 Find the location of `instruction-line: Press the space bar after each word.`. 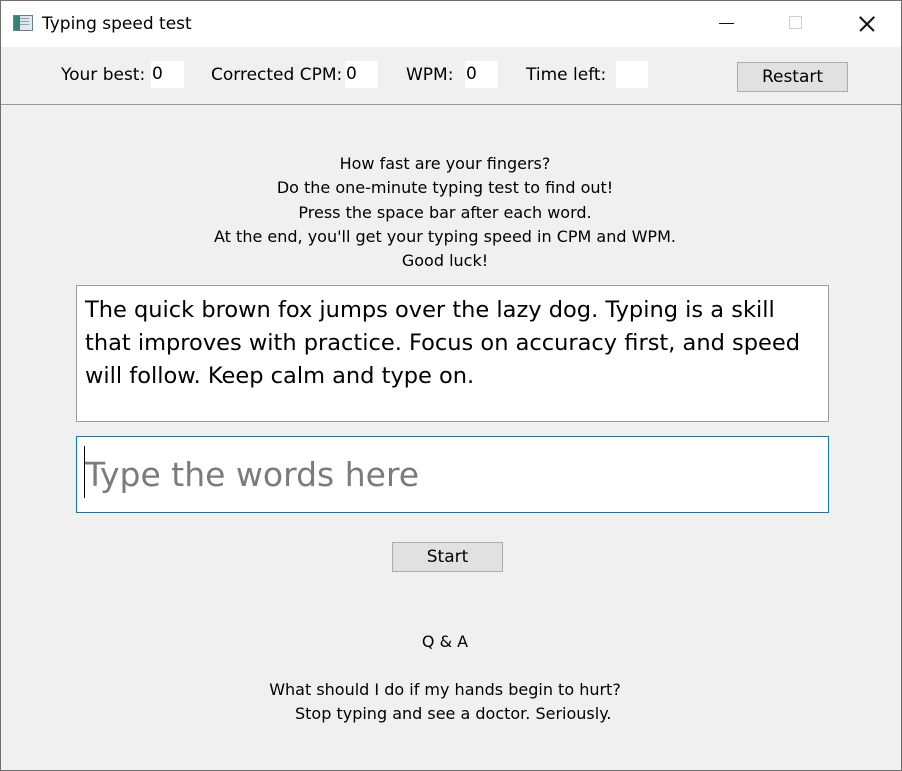

instruction-line: Press the space bar after each word. is located at coordinates (445, 212).